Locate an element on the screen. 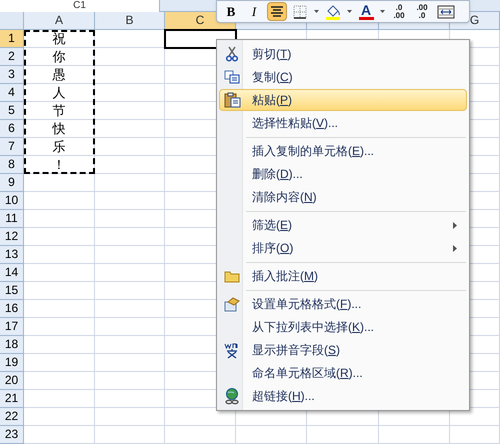 This screenshot has height=444, width=500. row-header: 6 is located at coordinates (12, 129).